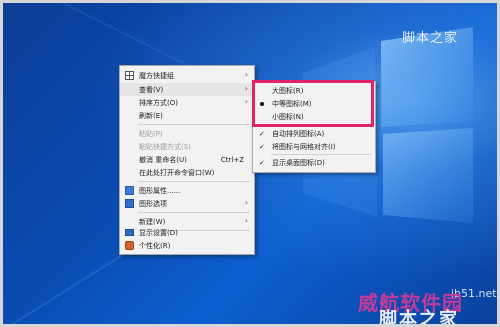 Image resolution: width=500 pixels, height=327 pixels. Describe the element at coordinates (292, 103) in the screenshot. I see `submenu-item-label: 中等图标(M)` at that location.